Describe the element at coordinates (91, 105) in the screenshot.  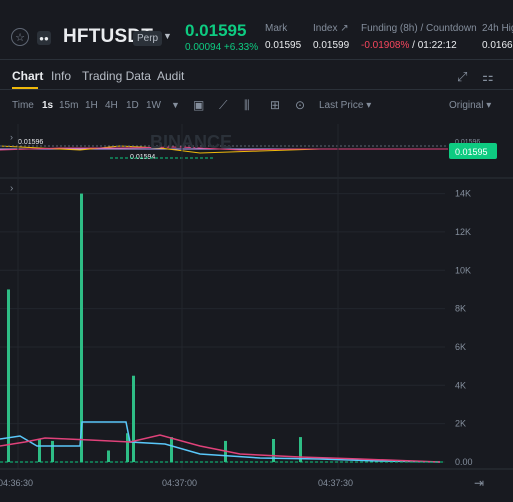
I see `interval-1h: 1H` at that location.